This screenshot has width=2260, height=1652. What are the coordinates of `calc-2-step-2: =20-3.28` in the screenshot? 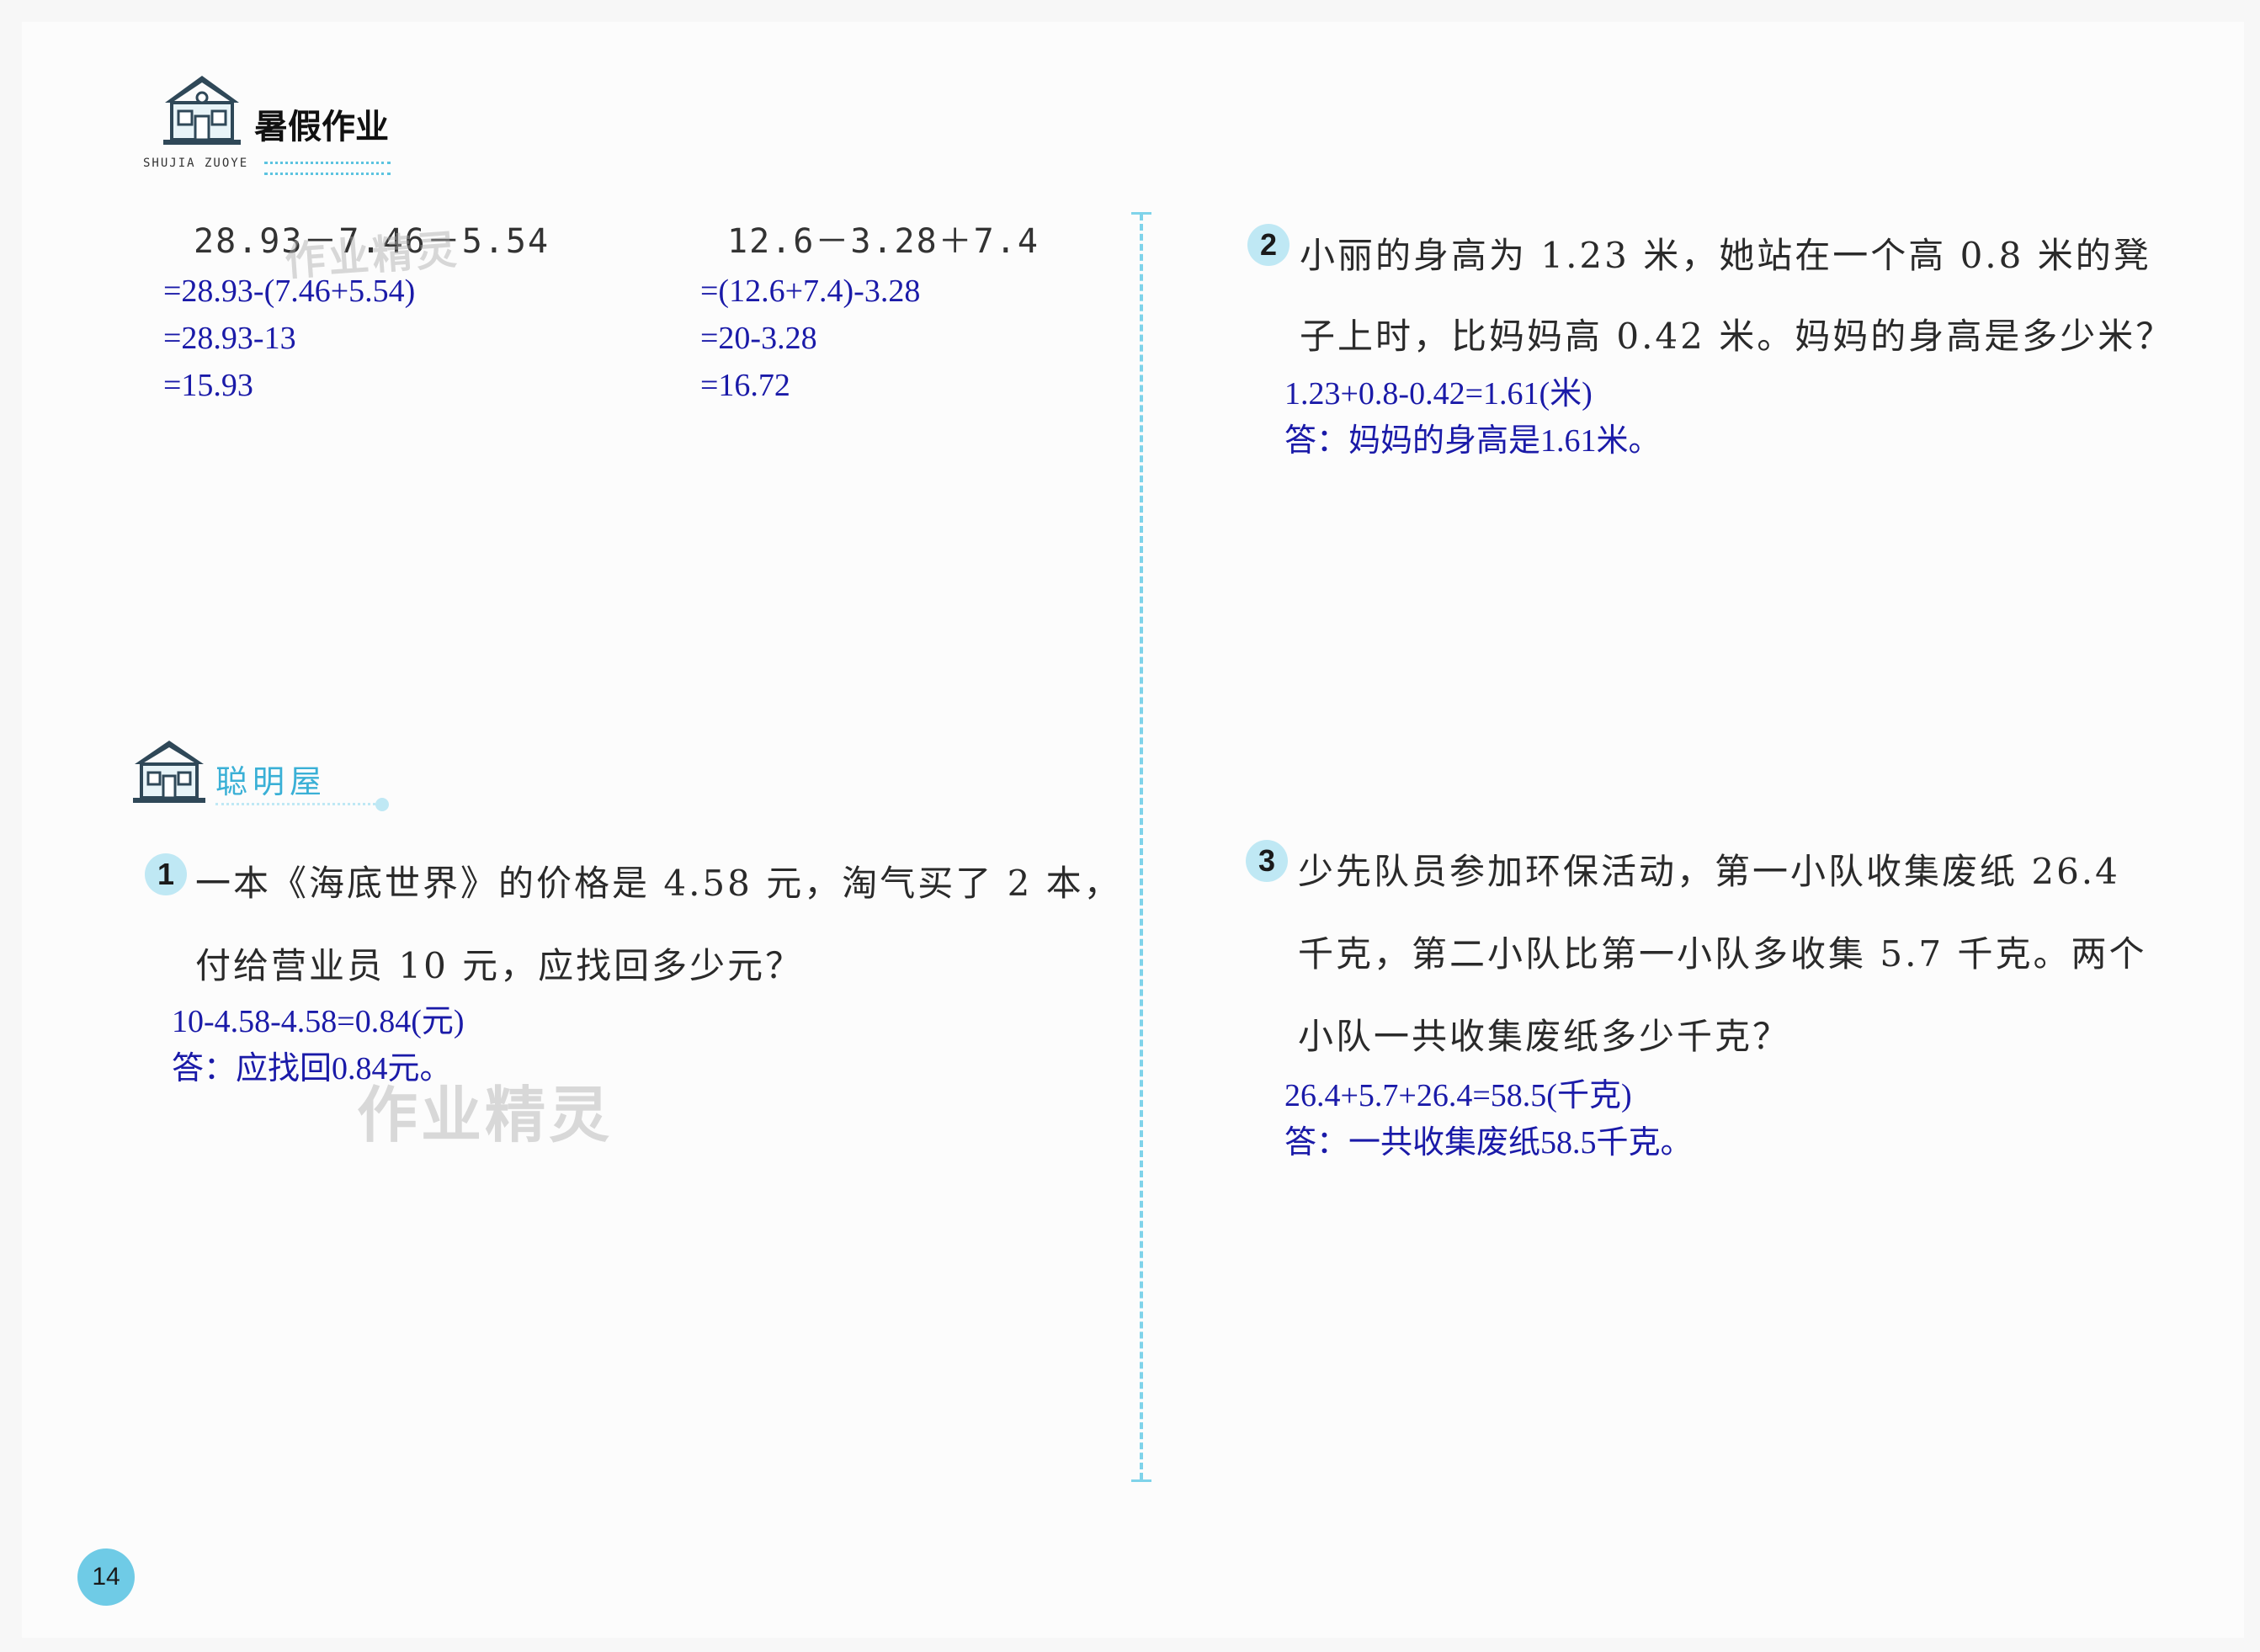 It's located at (758, 338).